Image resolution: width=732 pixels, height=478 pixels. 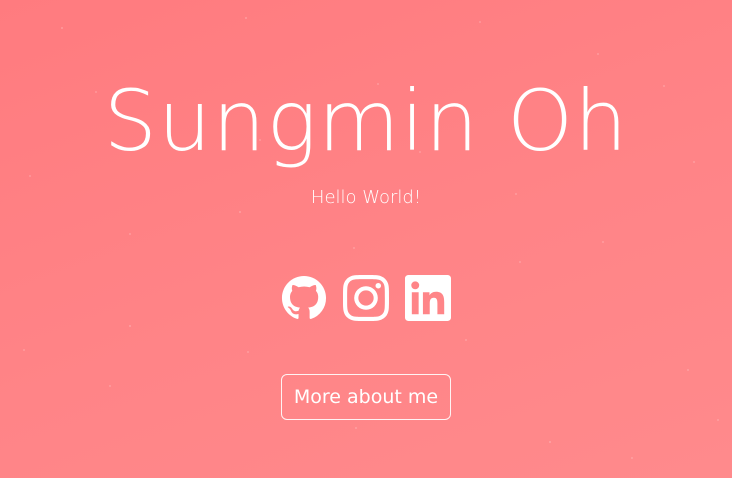 What do you see at coordinates (366, 121) in the screenshot?
I see `page-title: Sungmin Oh` at bounding box center [366, 121].